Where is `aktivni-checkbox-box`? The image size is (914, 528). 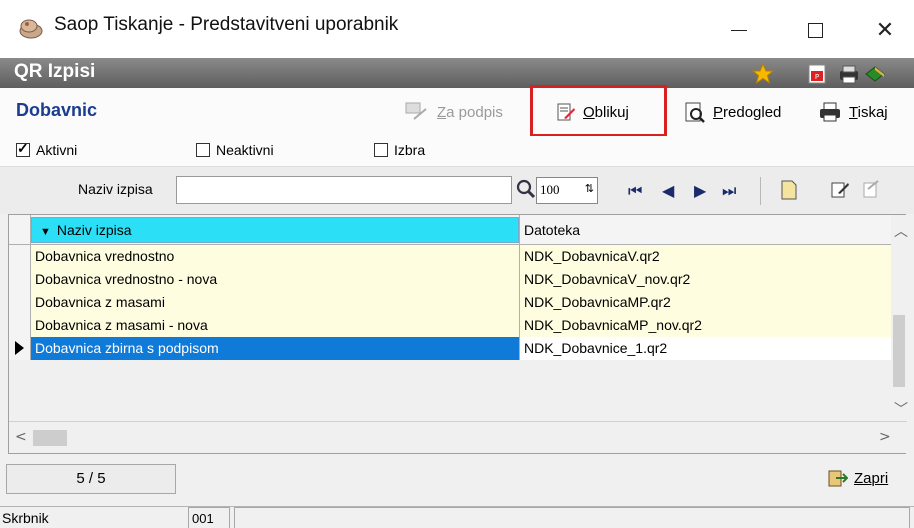
aktivni-checkbox-box is located at coordinates (23, 148).